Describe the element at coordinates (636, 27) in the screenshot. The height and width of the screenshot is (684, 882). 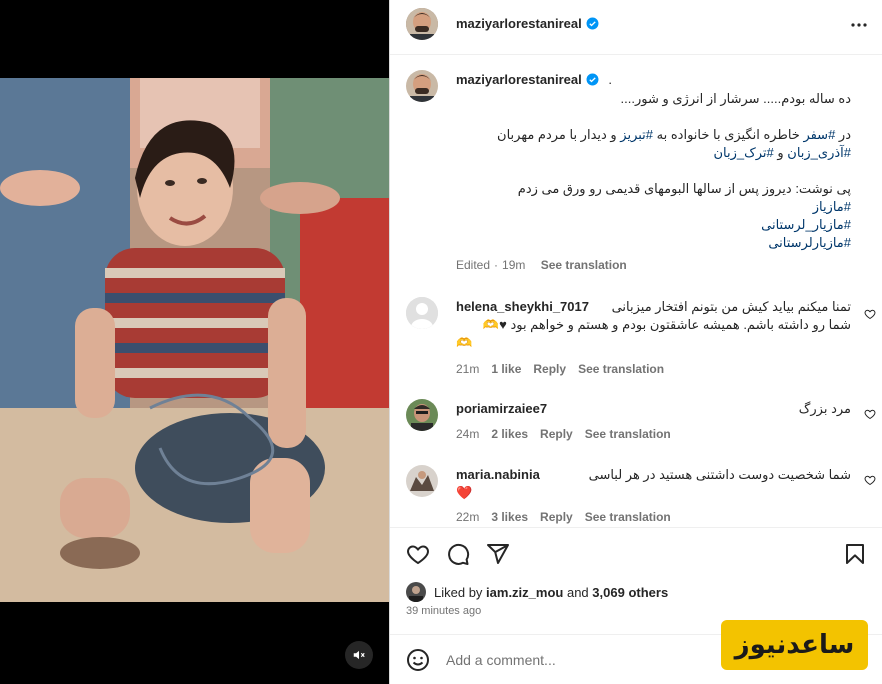
I see `post-header: maziyarlorestanireal` at that location.